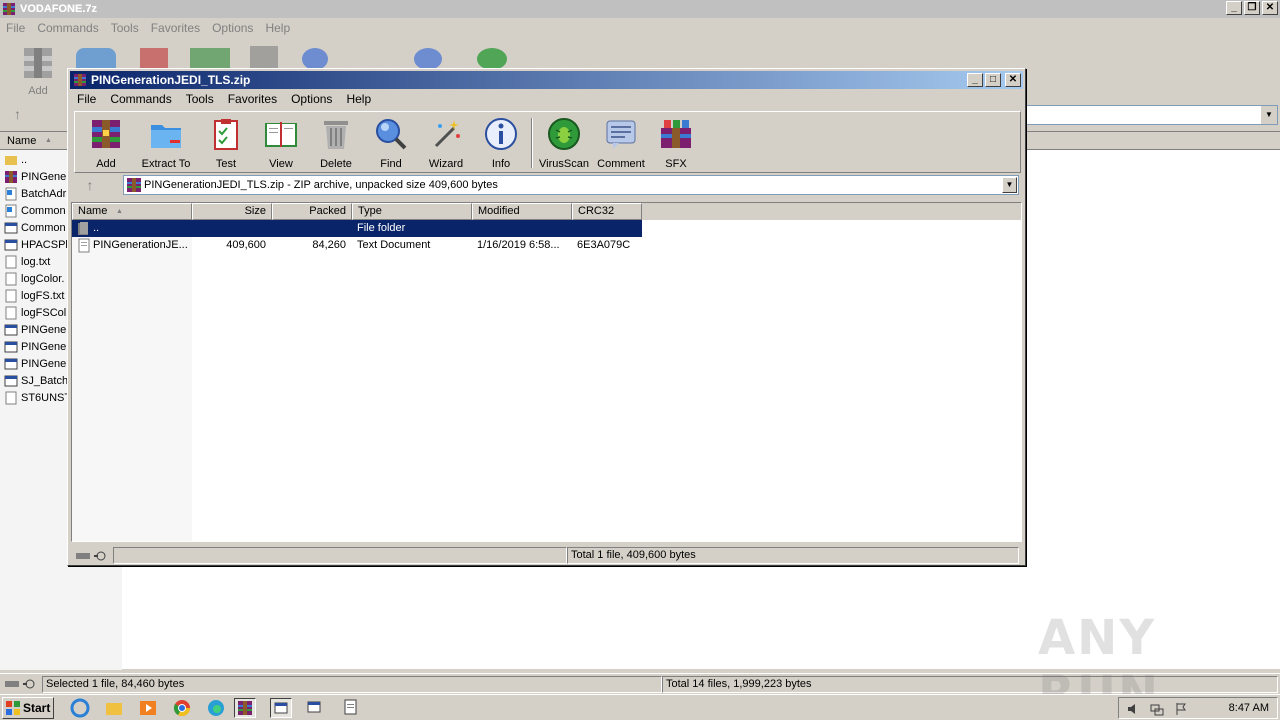 This screenshot has width=1280, height=720. I want to click on test-button: Test, so click(226, 143).